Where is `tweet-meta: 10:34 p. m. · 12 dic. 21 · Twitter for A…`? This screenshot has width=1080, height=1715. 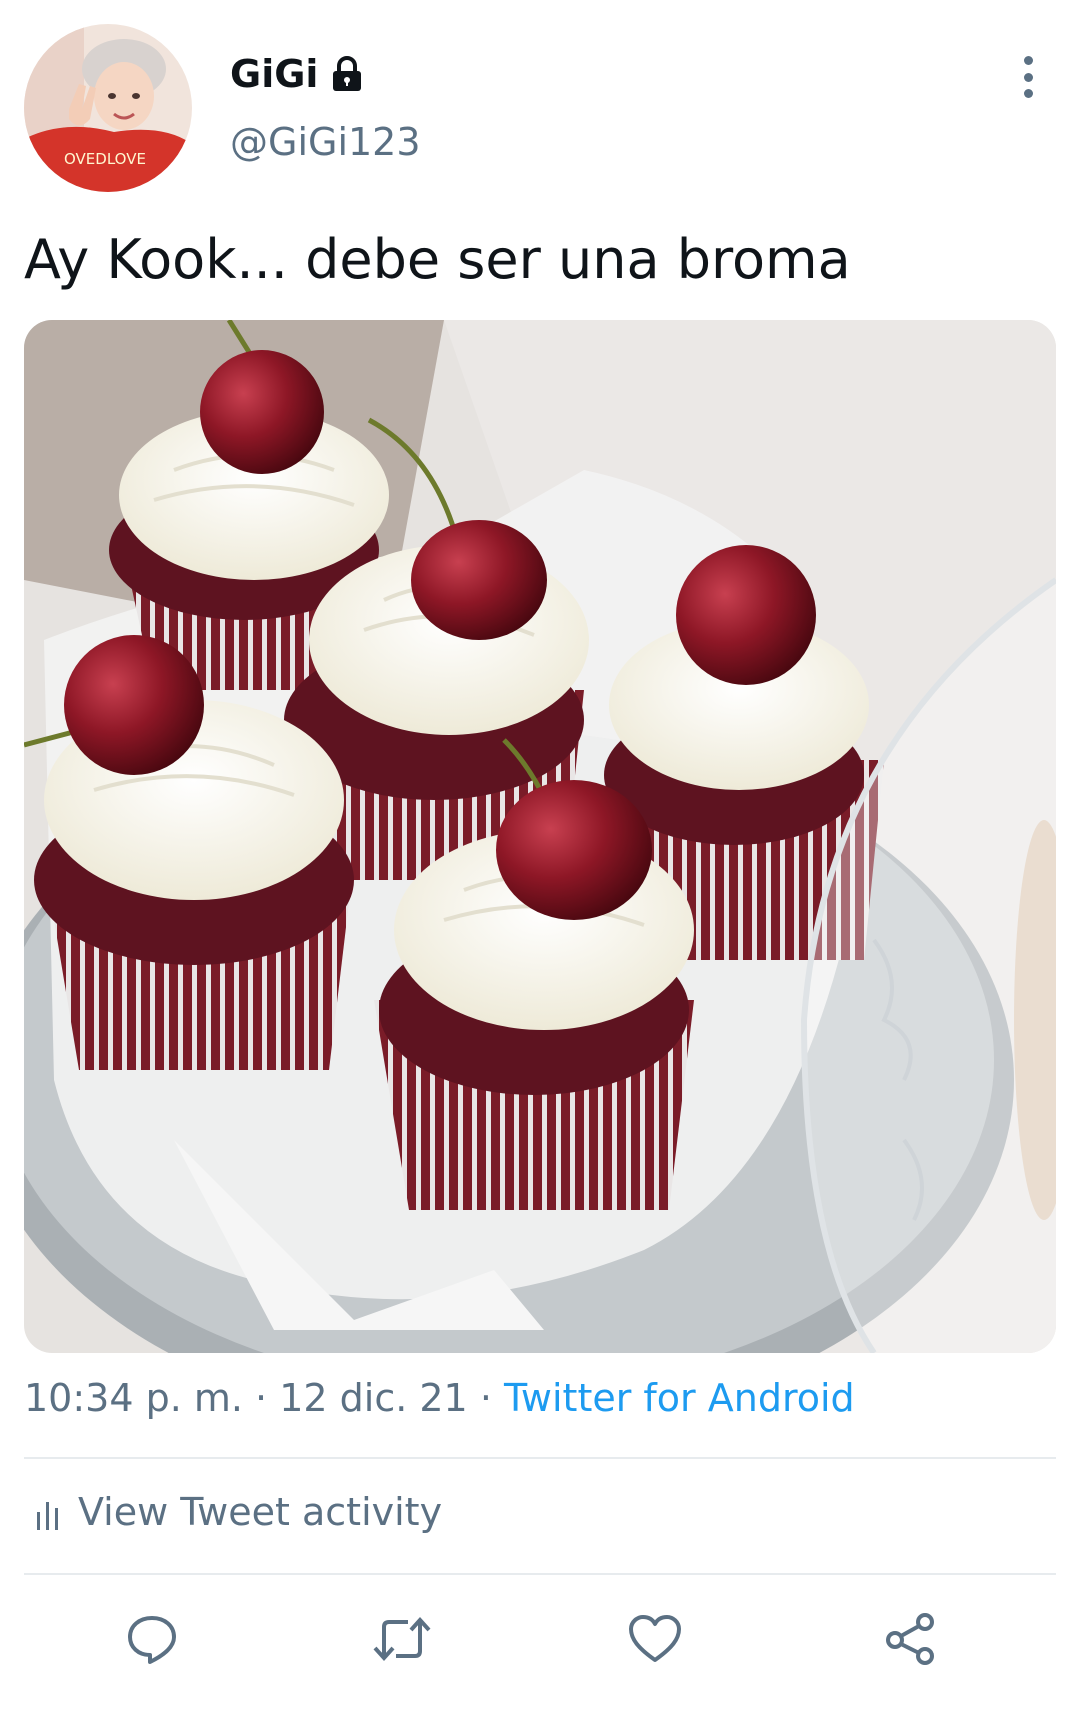
tweet-meta: 10:34 p. m. · 12 dic. 21 · Twitter for A… is located at coordinates (439, 1398).